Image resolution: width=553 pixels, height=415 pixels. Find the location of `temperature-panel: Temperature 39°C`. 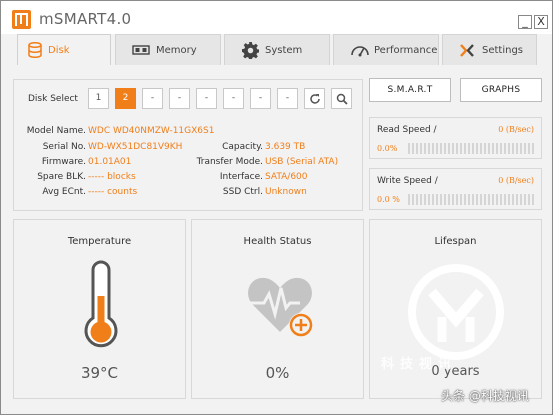

temperature-panel: Temperature 39°C is located at coordinates (99, 309).